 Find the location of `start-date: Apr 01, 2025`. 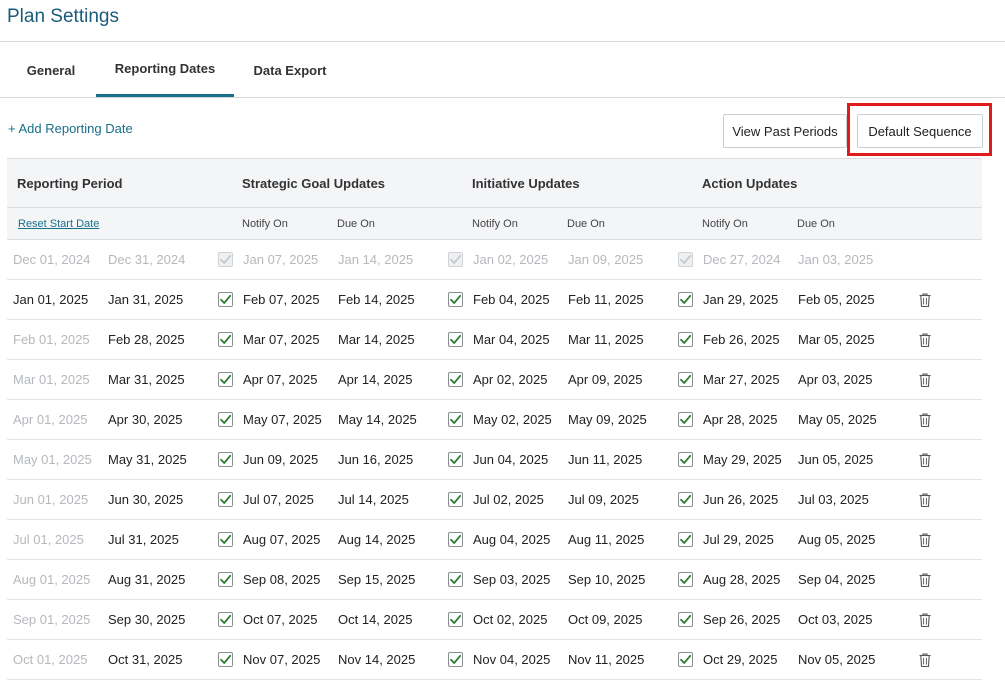

start-date: Apr 01, 2025 is located at coordinates (50, 419).